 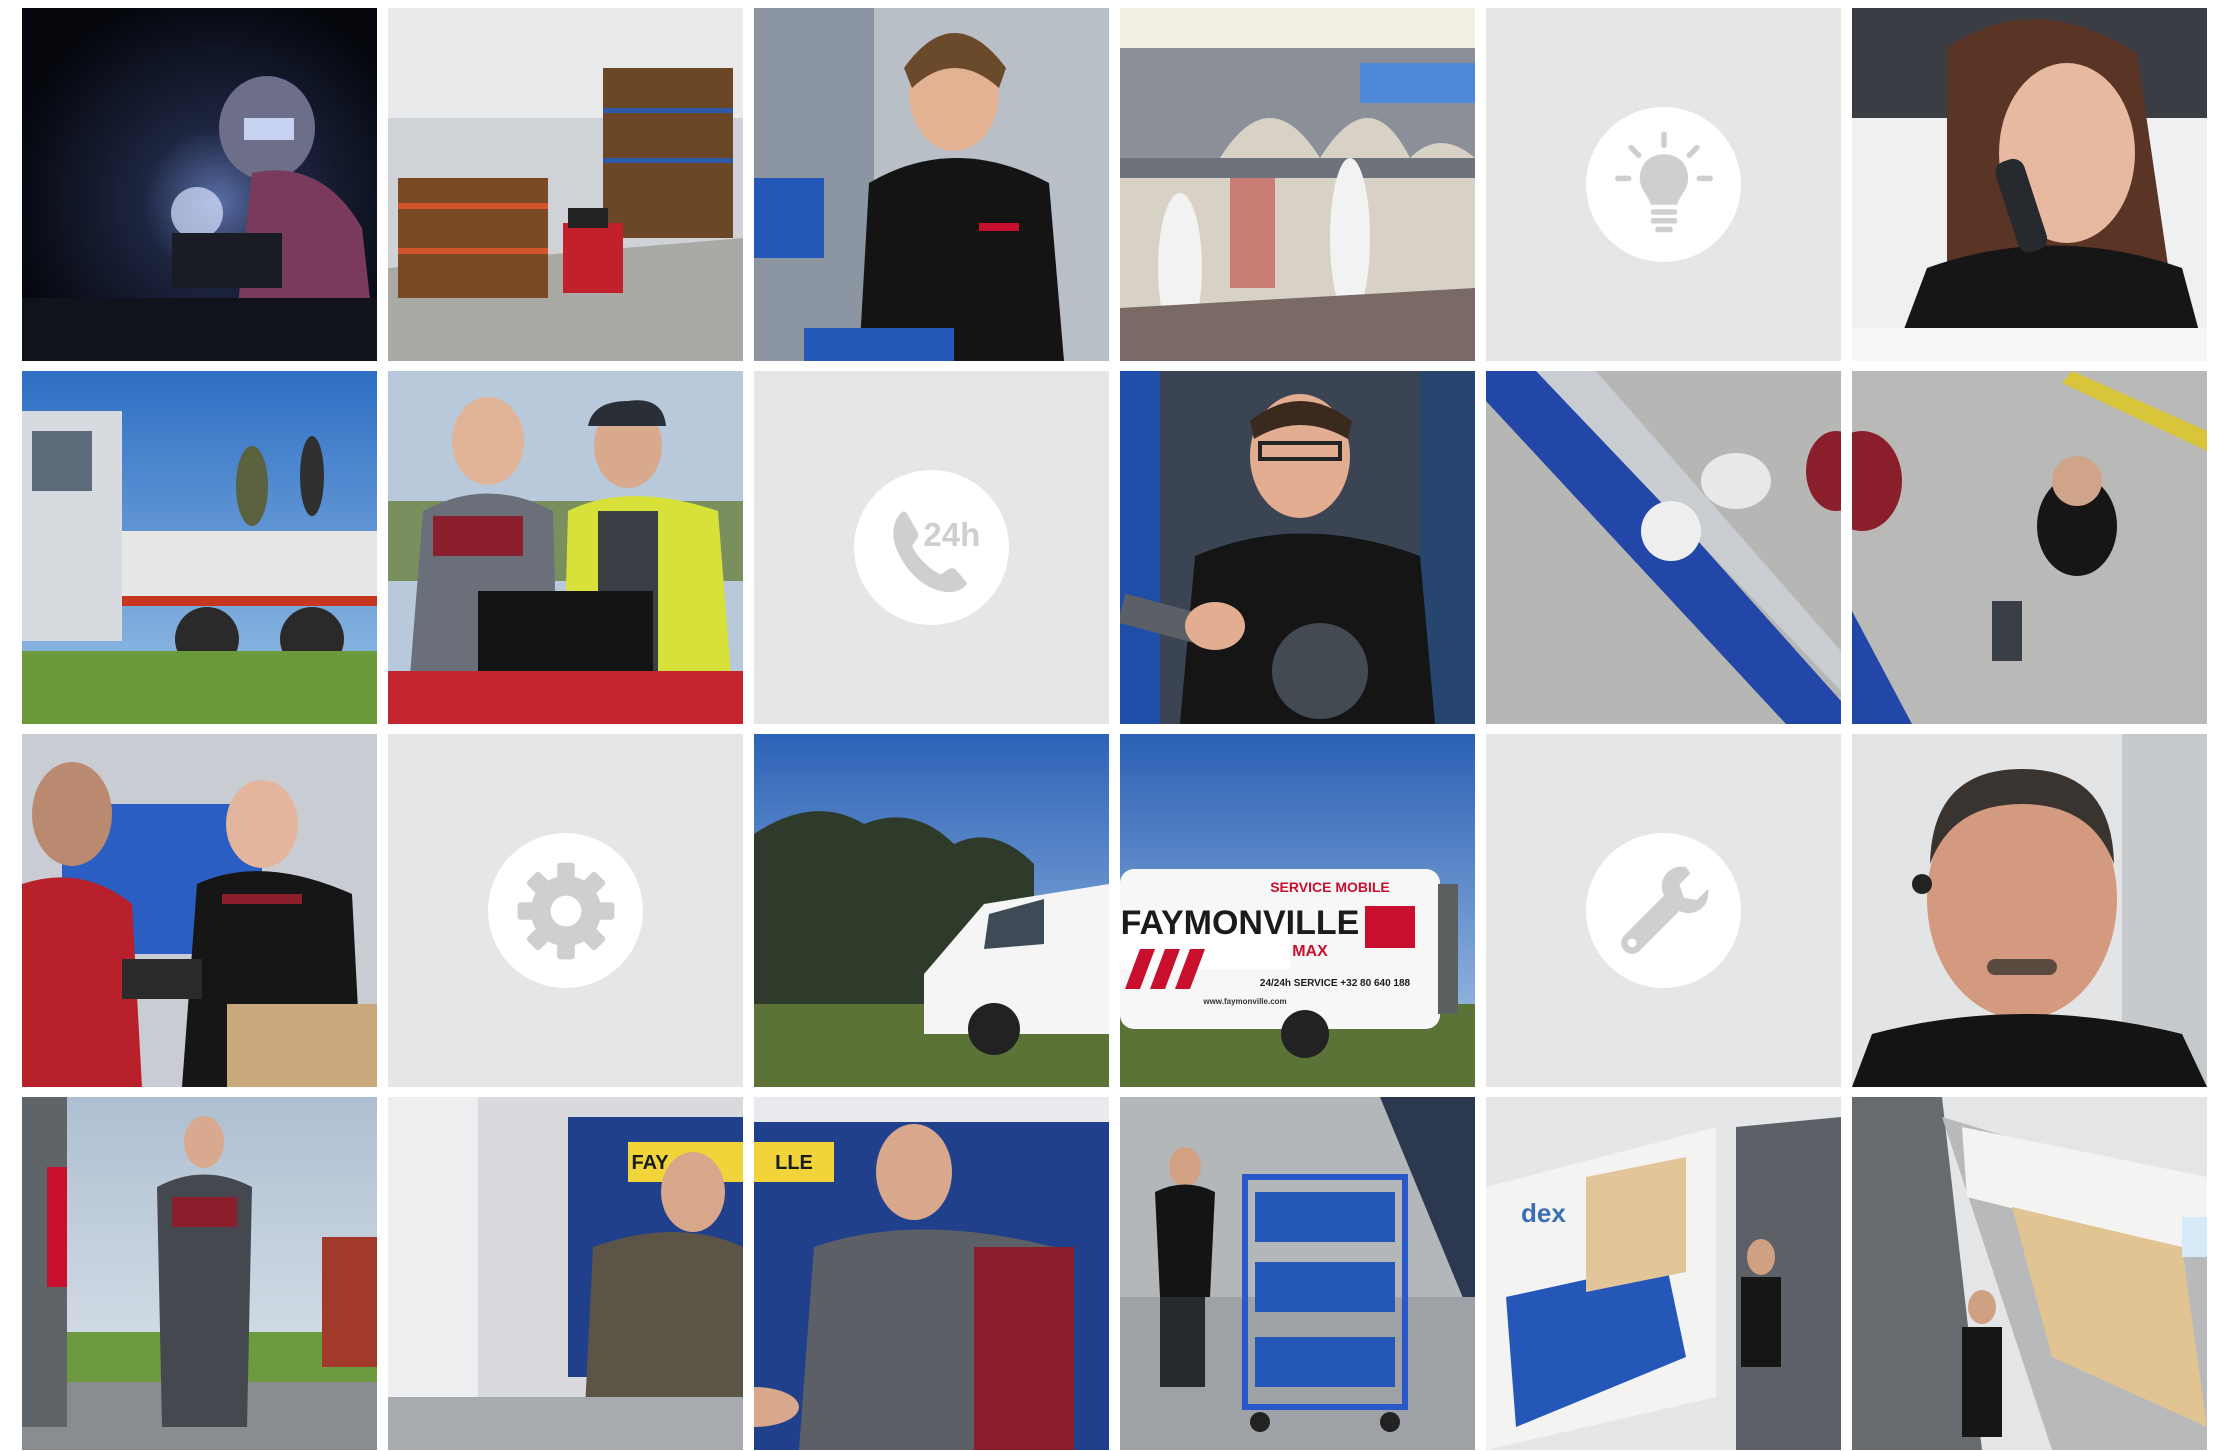 What do you see at coordinates (565, 1273) in the screenshot?
I see `photo-handshake-left: FAY` at bounding box center [565, 1273].